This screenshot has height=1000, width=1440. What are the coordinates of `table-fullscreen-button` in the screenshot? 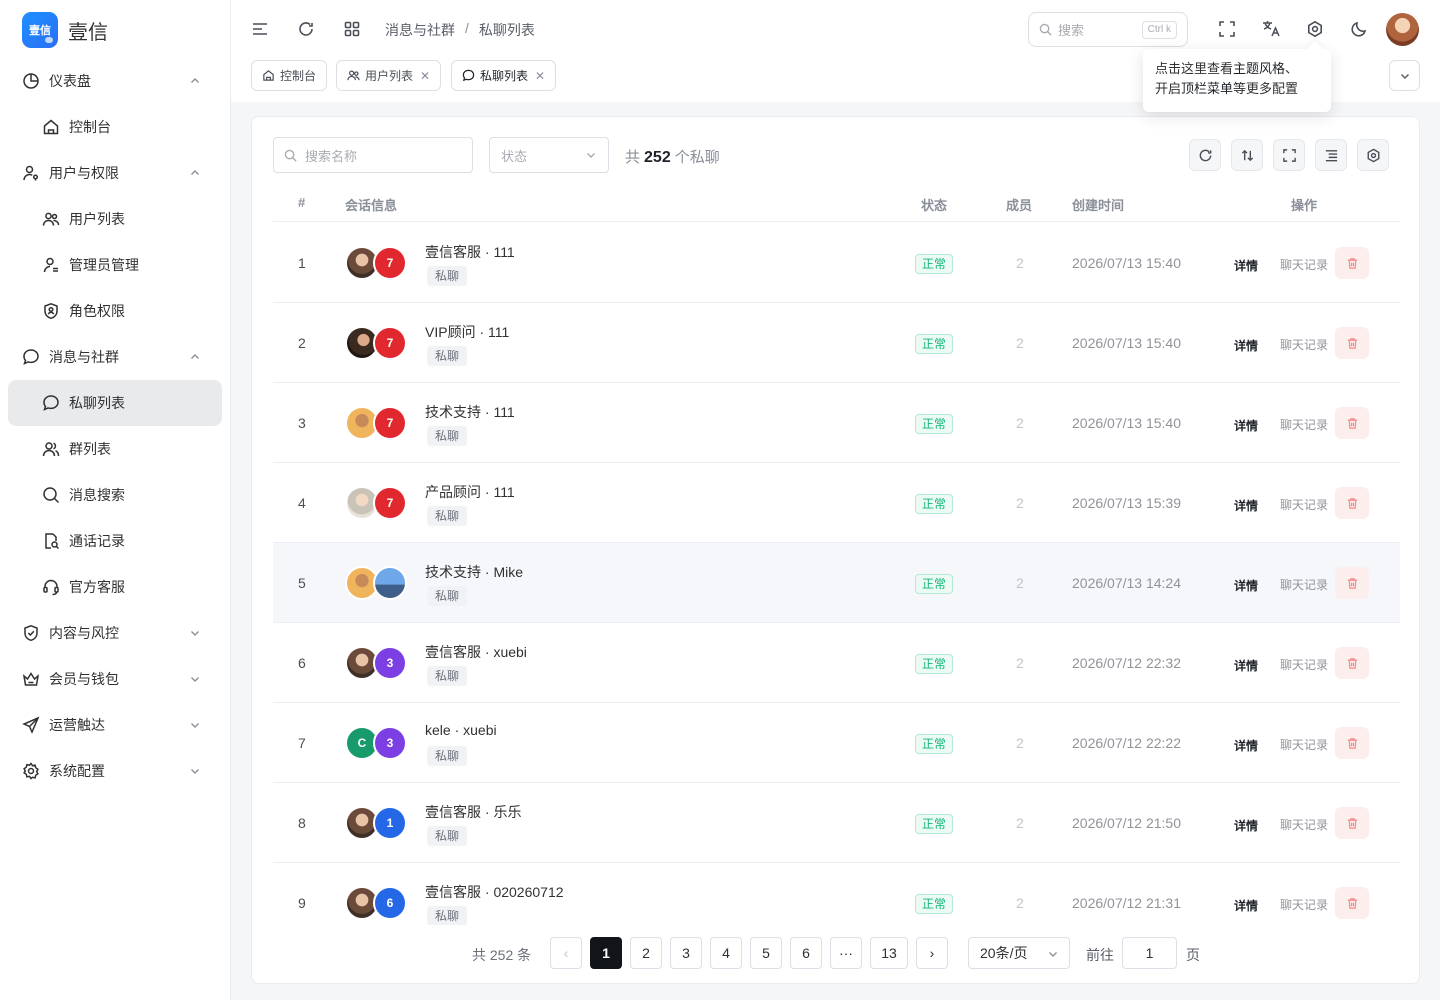 It's located at (1289, 155).